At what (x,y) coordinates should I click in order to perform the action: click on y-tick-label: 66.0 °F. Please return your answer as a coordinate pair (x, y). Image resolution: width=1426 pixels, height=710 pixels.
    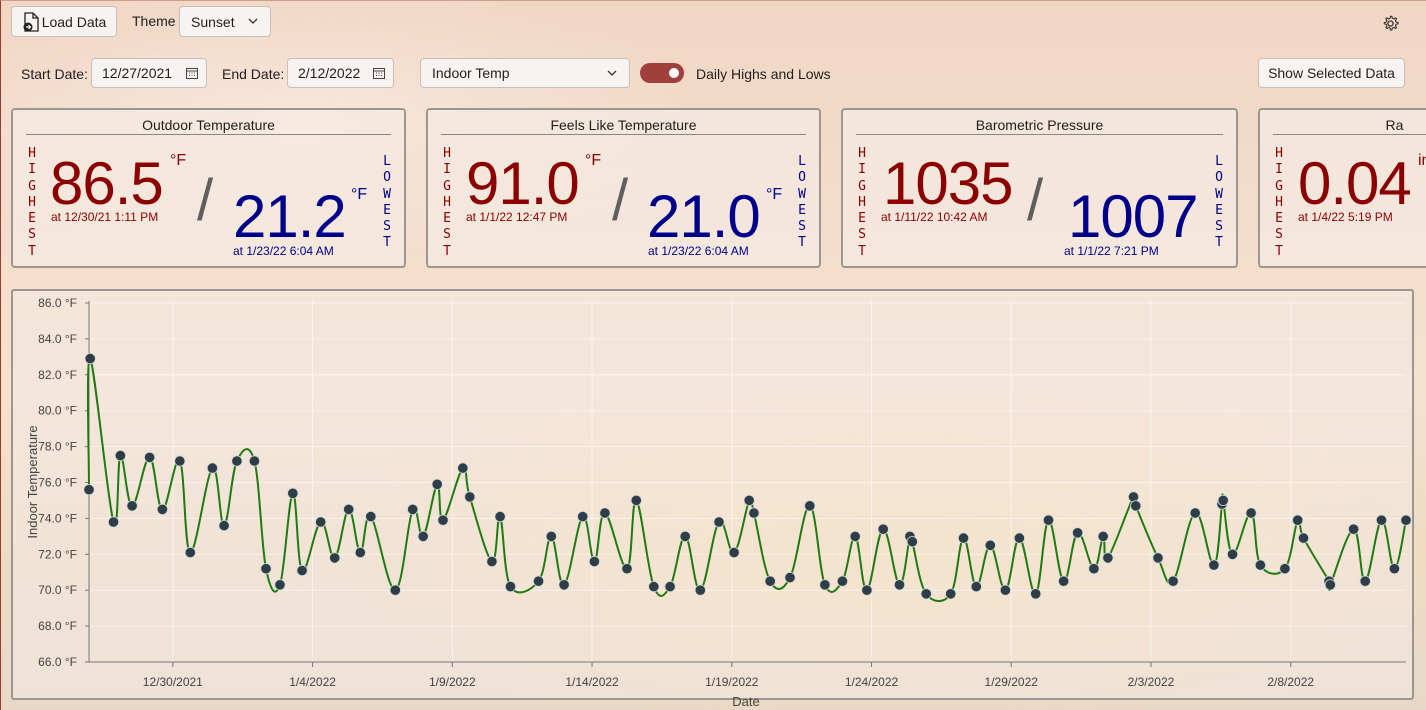
    Looking at the image, I should click on (57, 662).